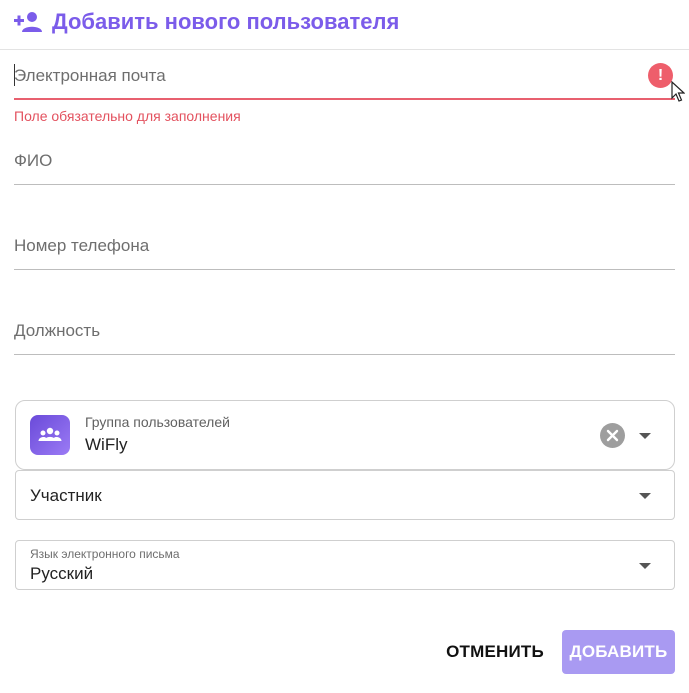  Describe the element at coordinates (90, 75) in the screenshot. I see `email-placeholder: Электронная почта` at that location.